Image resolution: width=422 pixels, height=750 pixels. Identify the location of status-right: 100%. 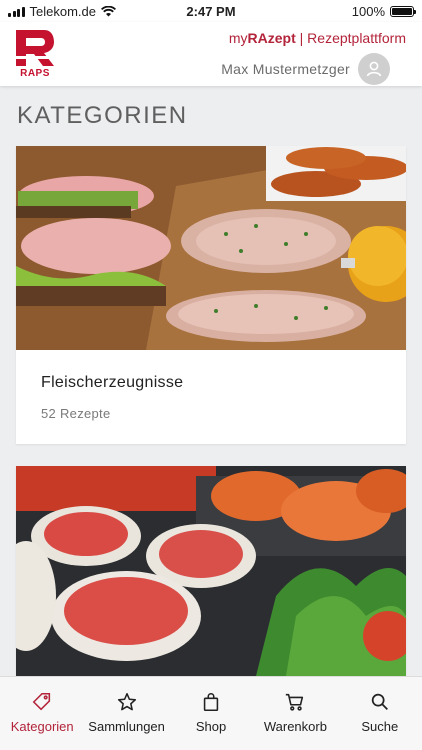
(383, 11).